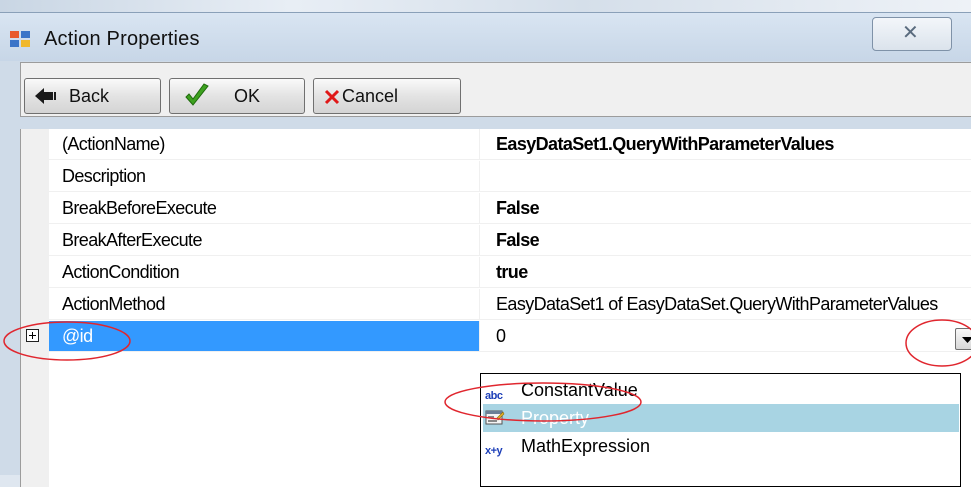 The height and width of the screenshot is (487, 971). Describe the element at coordinates (721, 418) in the screenshot. I see `dropdown-item-property: Property` at that location.